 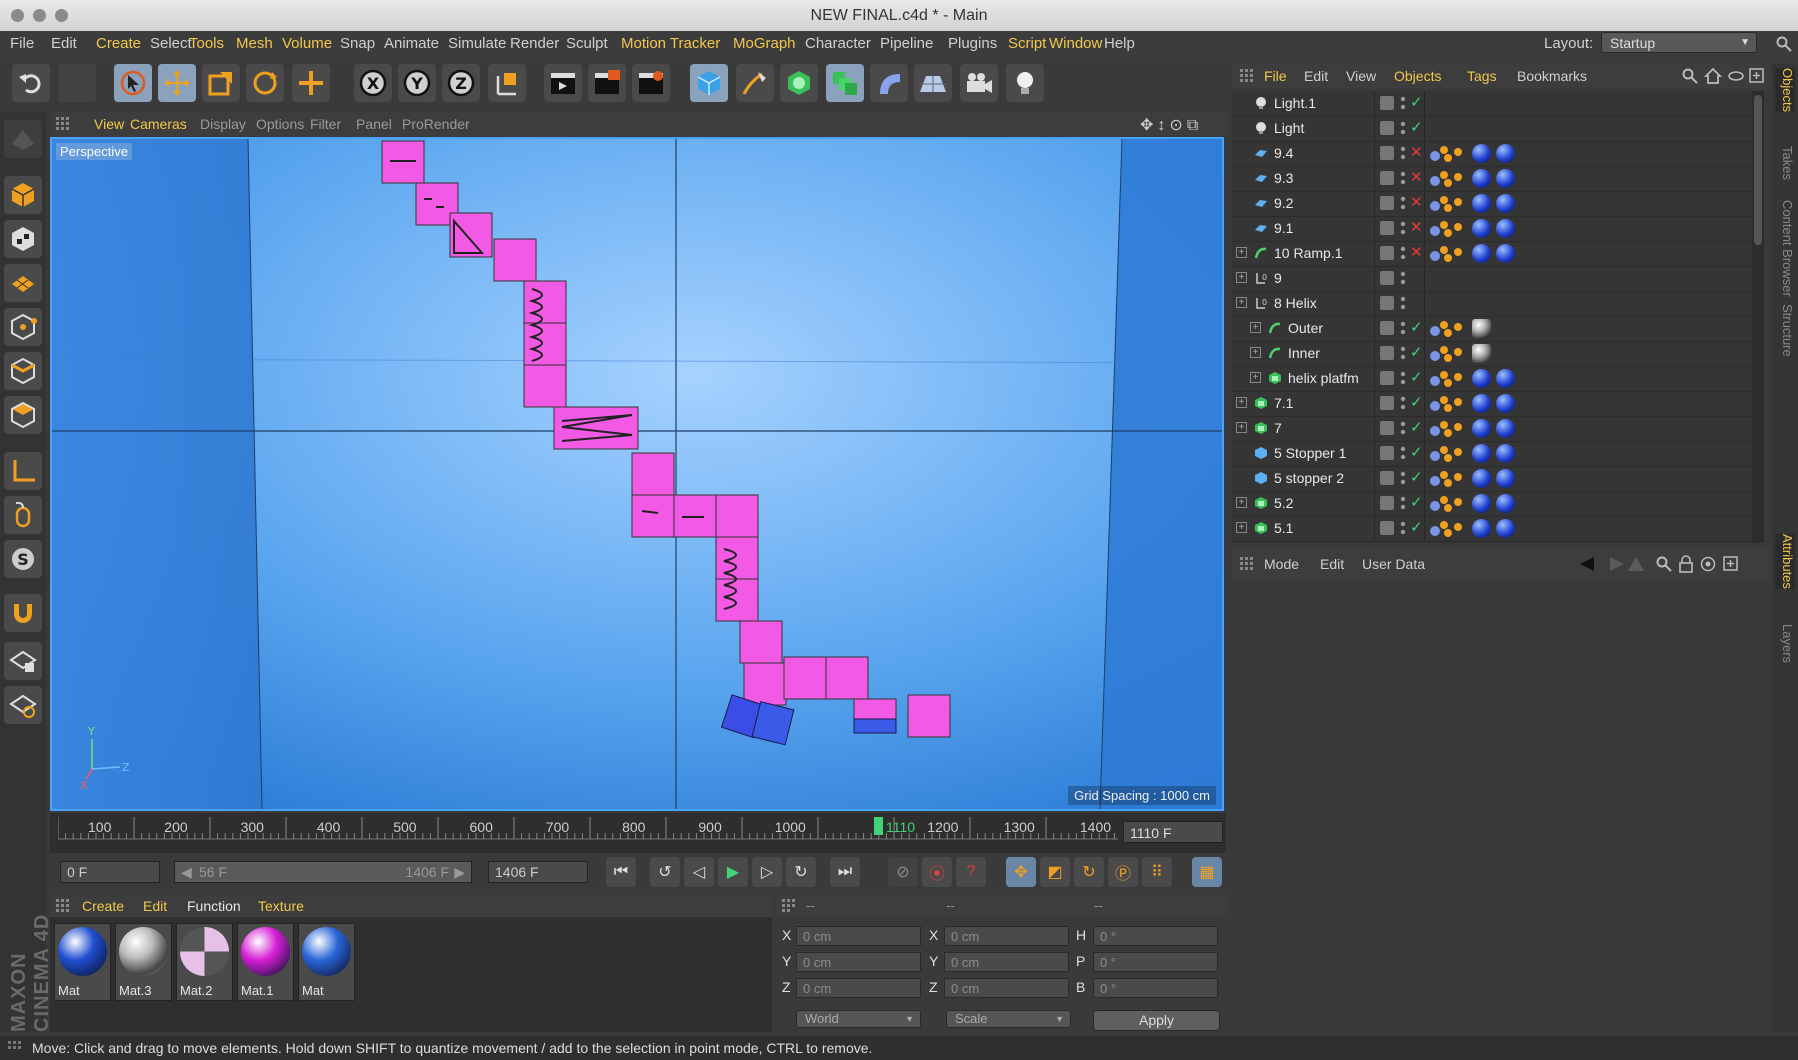 I want to click on coordinate-mode-select: World ▼, so click(x=858, y=1019).